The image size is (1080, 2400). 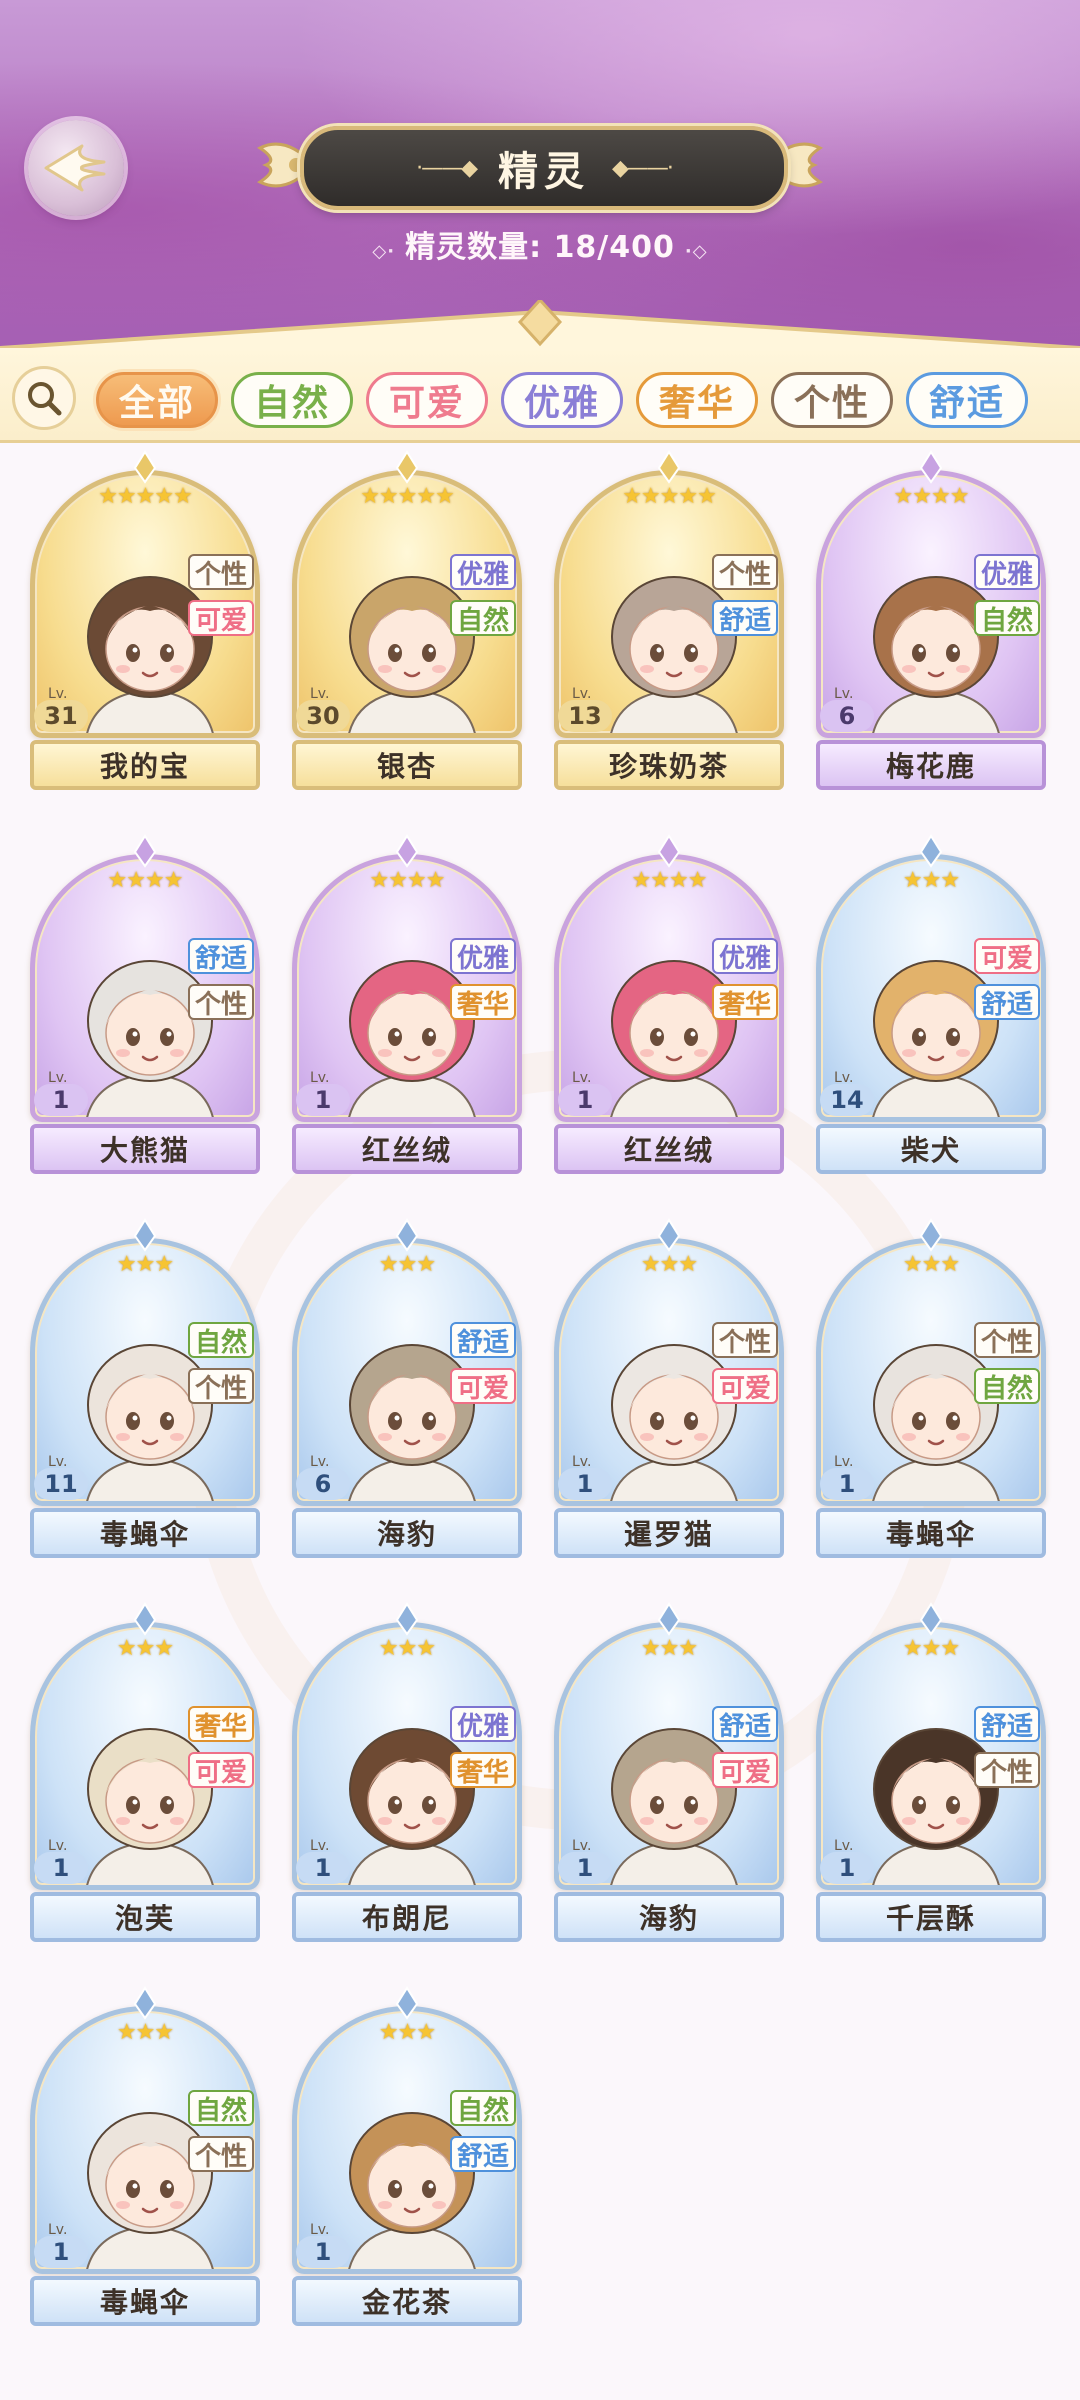 What do you see at coordinates (407, 1533) in the screenshot?
I see `spirit-name: 海豹` at bounding box center [407, 1533].